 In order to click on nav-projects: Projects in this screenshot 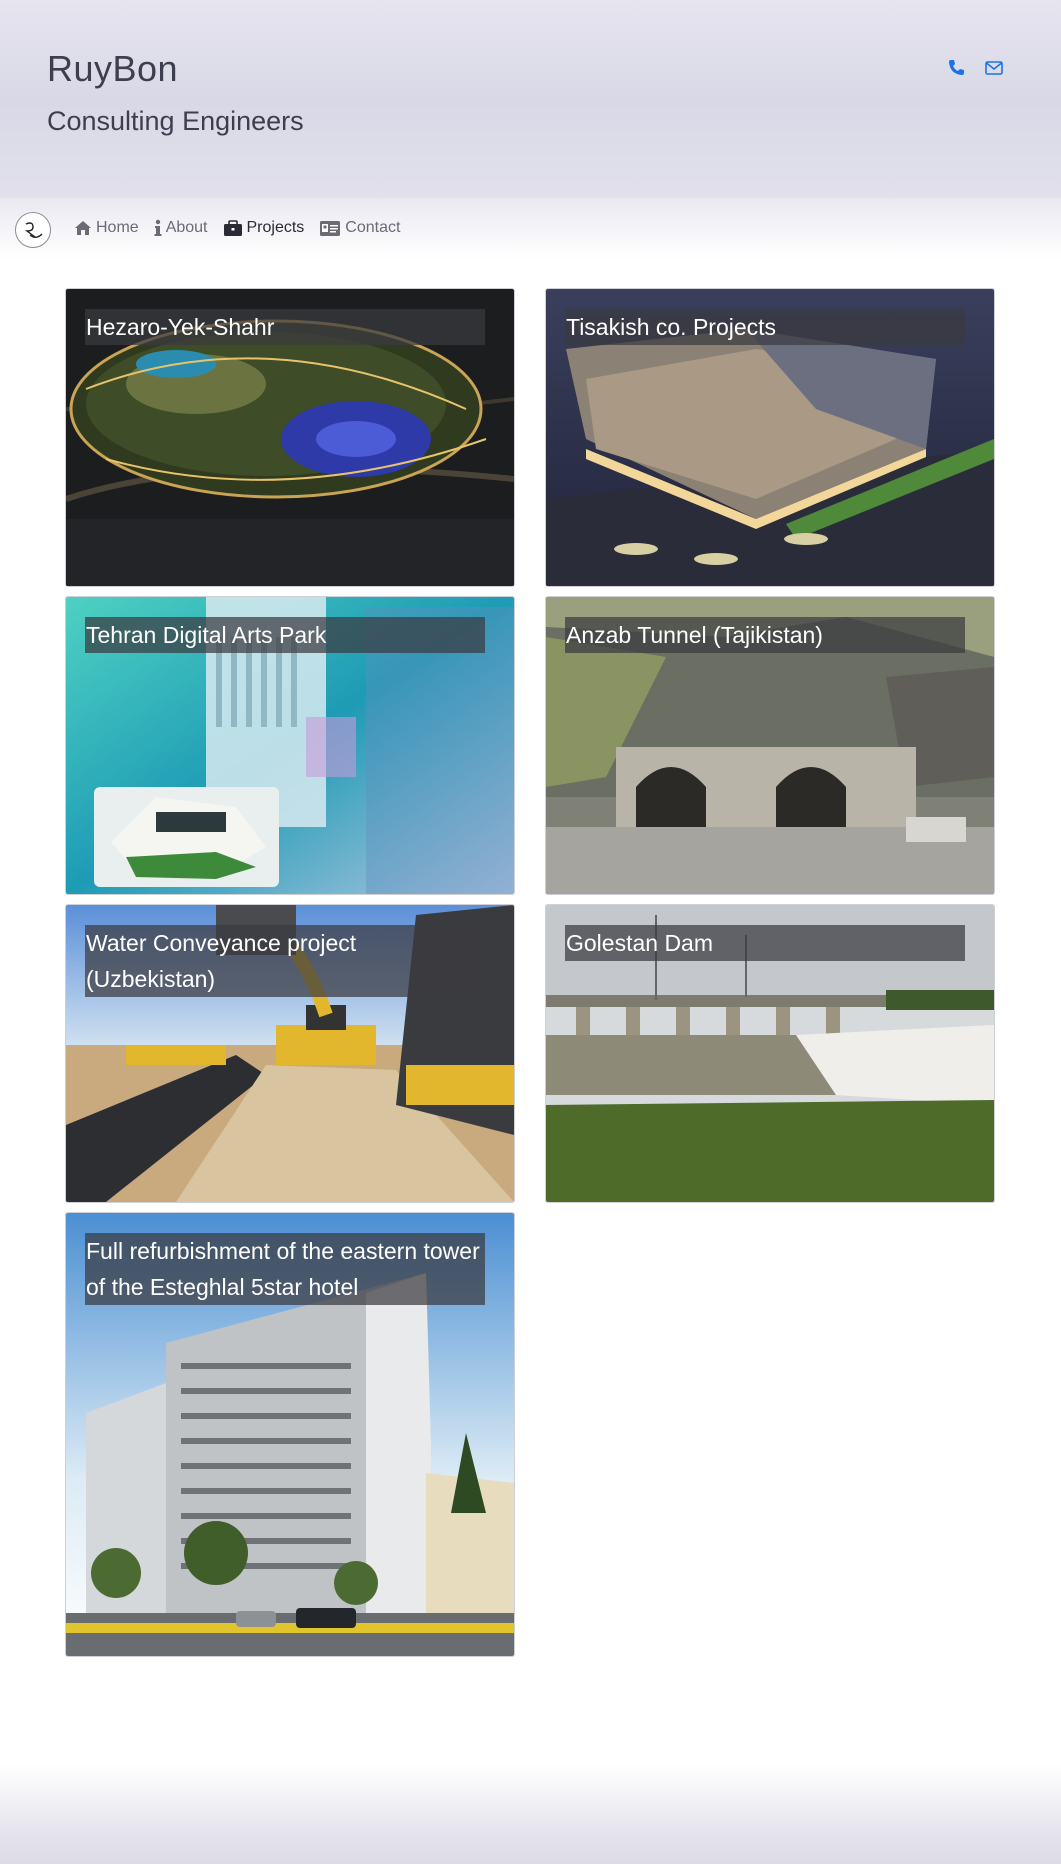, I will do `click(264, 228)`.